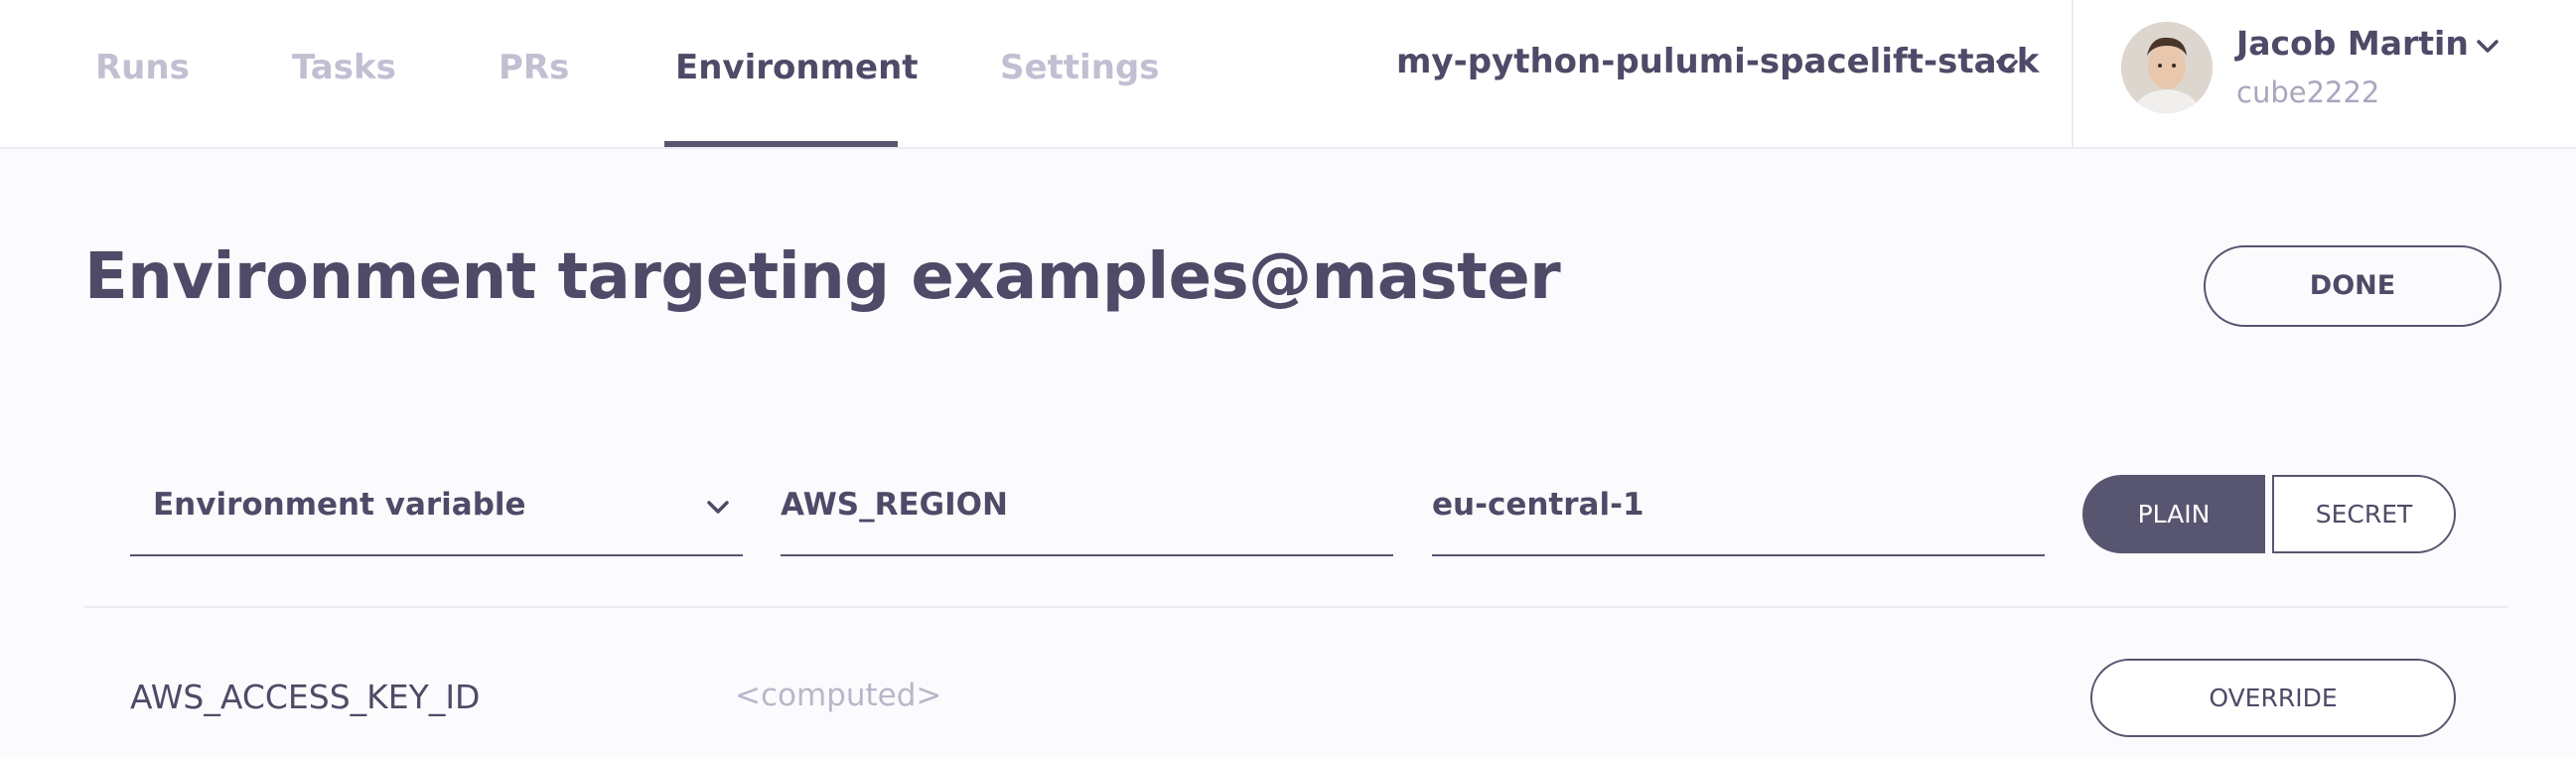 The height and width of the screenshot is (759, 2576). Describe the element at coordinates (305, 697) in the screenshot. I see `variable-row-key: AWS_ACCESS_KEY_ID` at that location.